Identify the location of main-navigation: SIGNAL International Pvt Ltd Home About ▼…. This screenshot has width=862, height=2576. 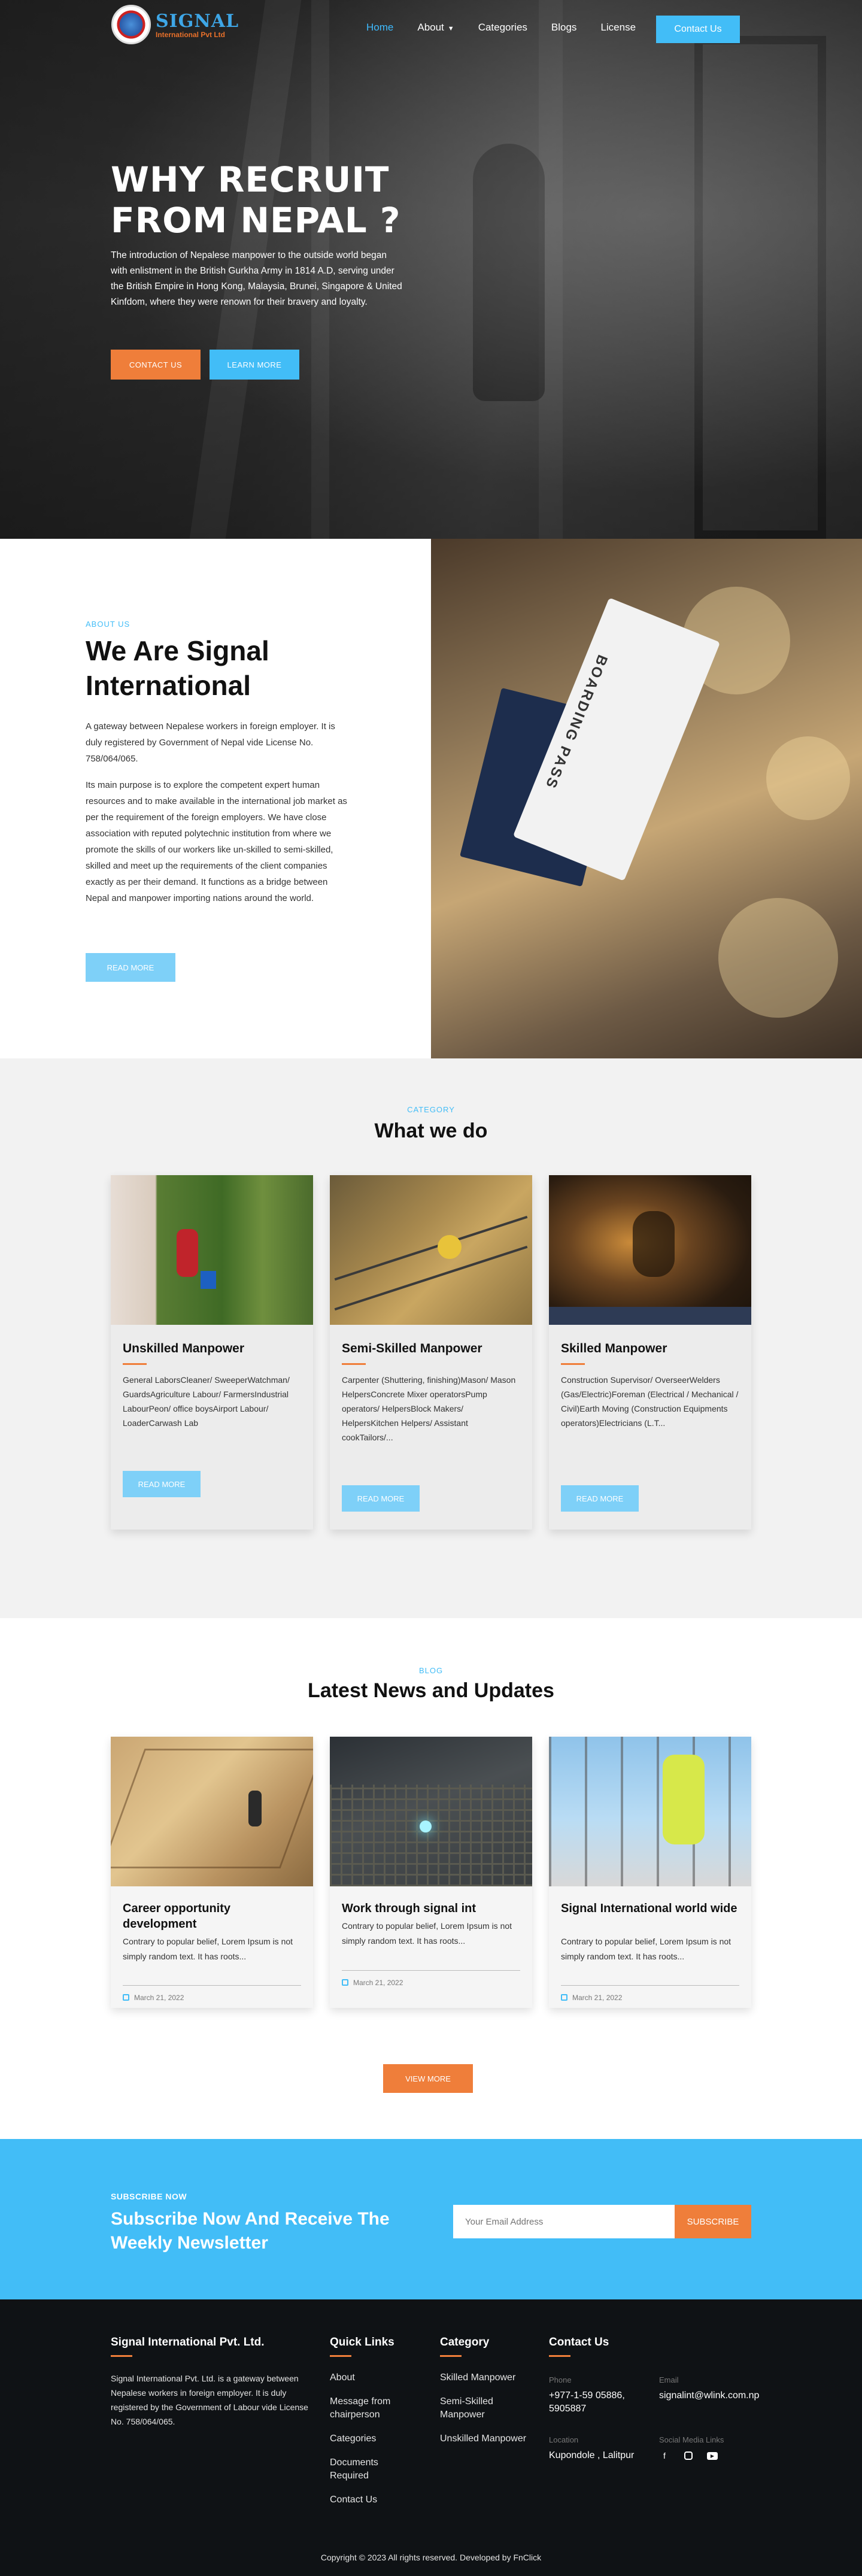
(431, 28).